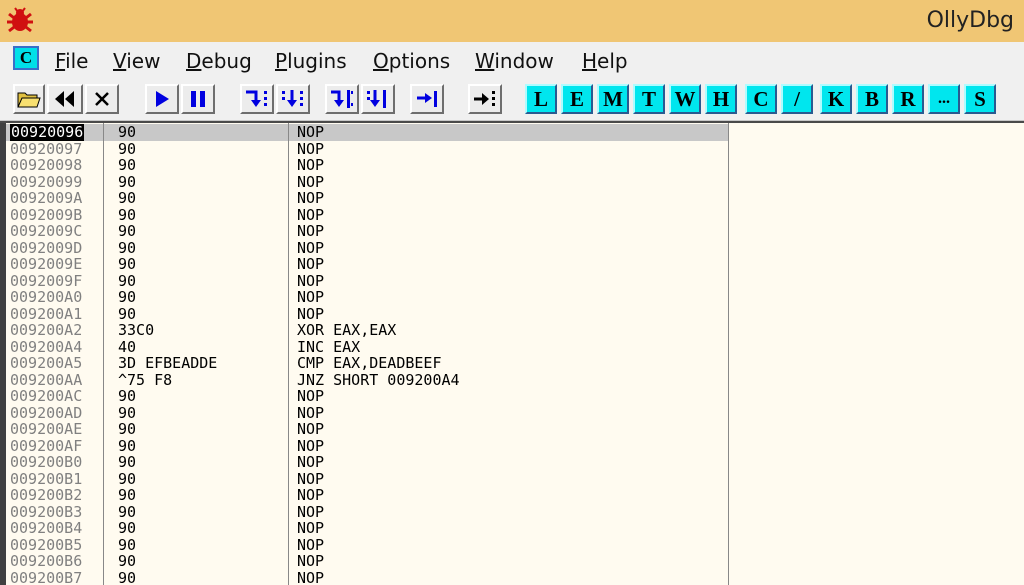  I want to click on column-divider-address, so click(103, 354).